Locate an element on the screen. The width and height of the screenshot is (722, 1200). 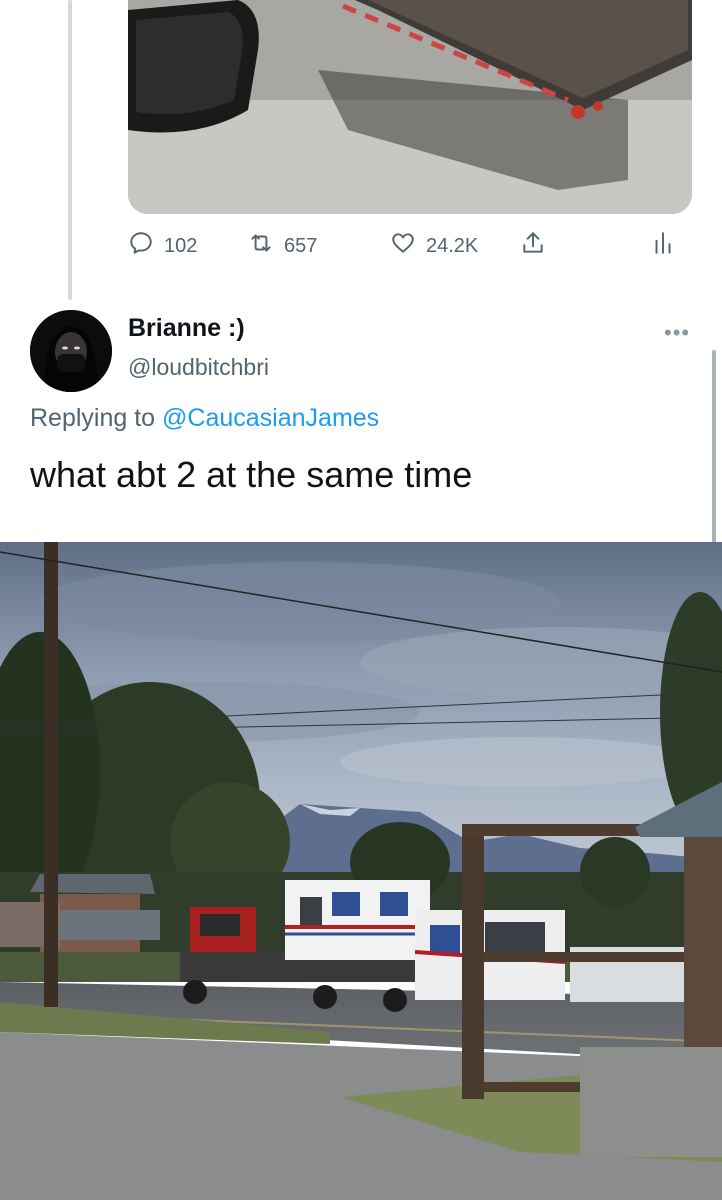
avatar is located at coordinates (71, 351).